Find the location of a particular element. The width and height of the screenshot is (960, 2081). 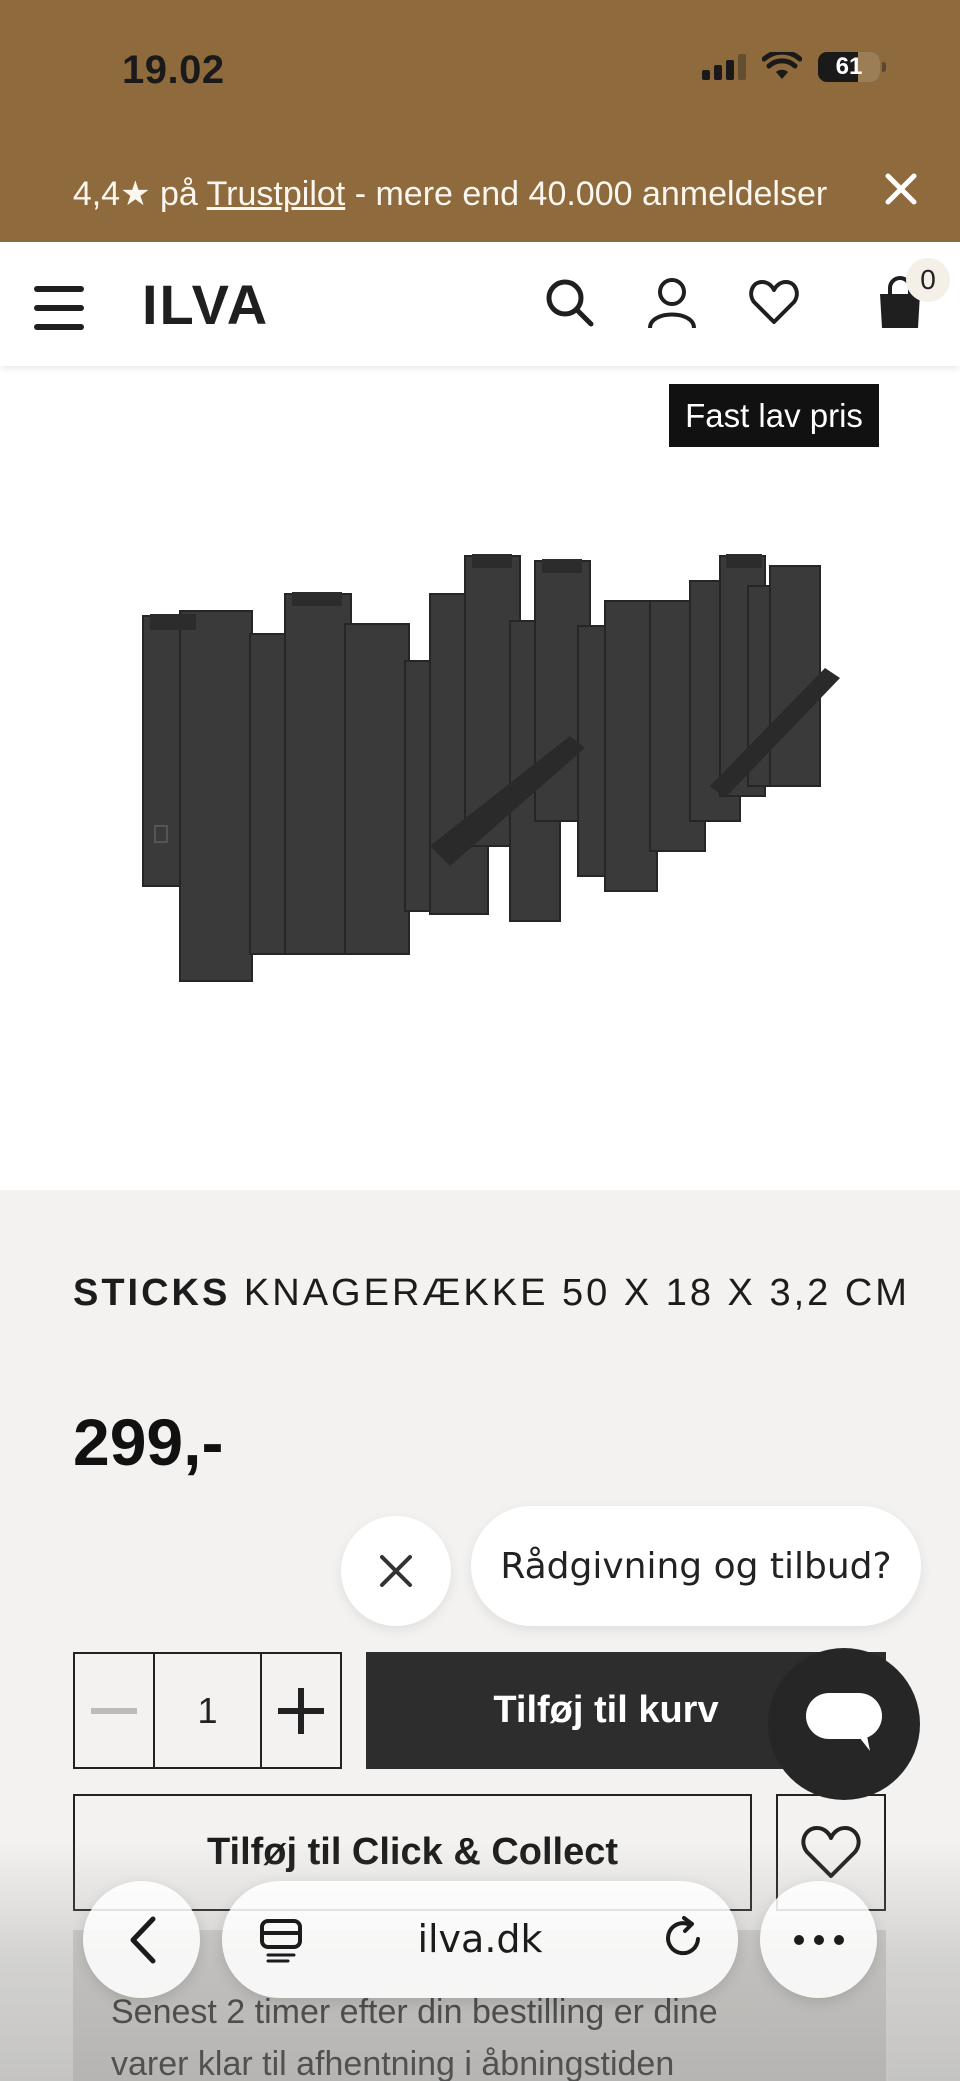

plus-icon is located at coordinates (301, 1710).